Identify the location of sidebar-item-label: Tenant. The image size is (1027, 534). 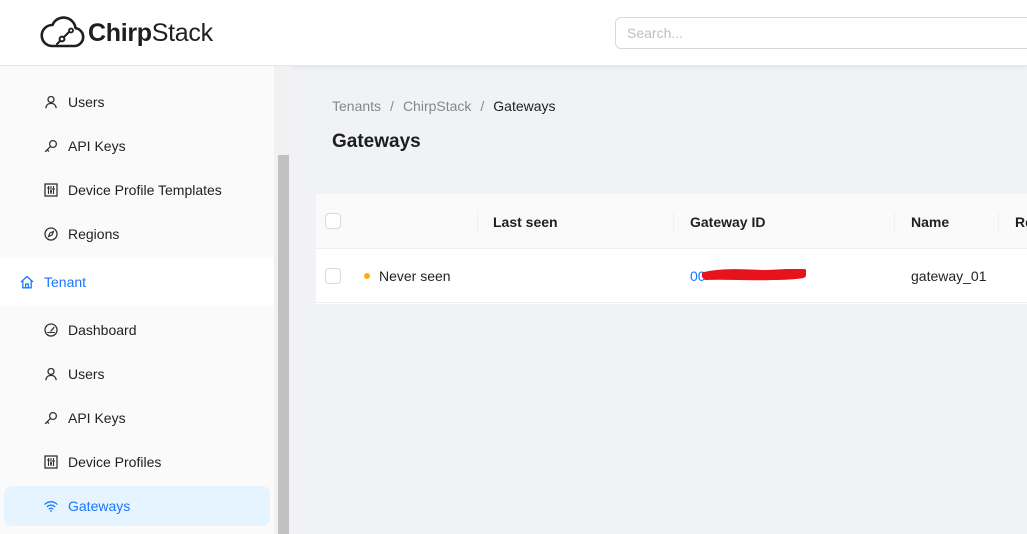
(65, 282).